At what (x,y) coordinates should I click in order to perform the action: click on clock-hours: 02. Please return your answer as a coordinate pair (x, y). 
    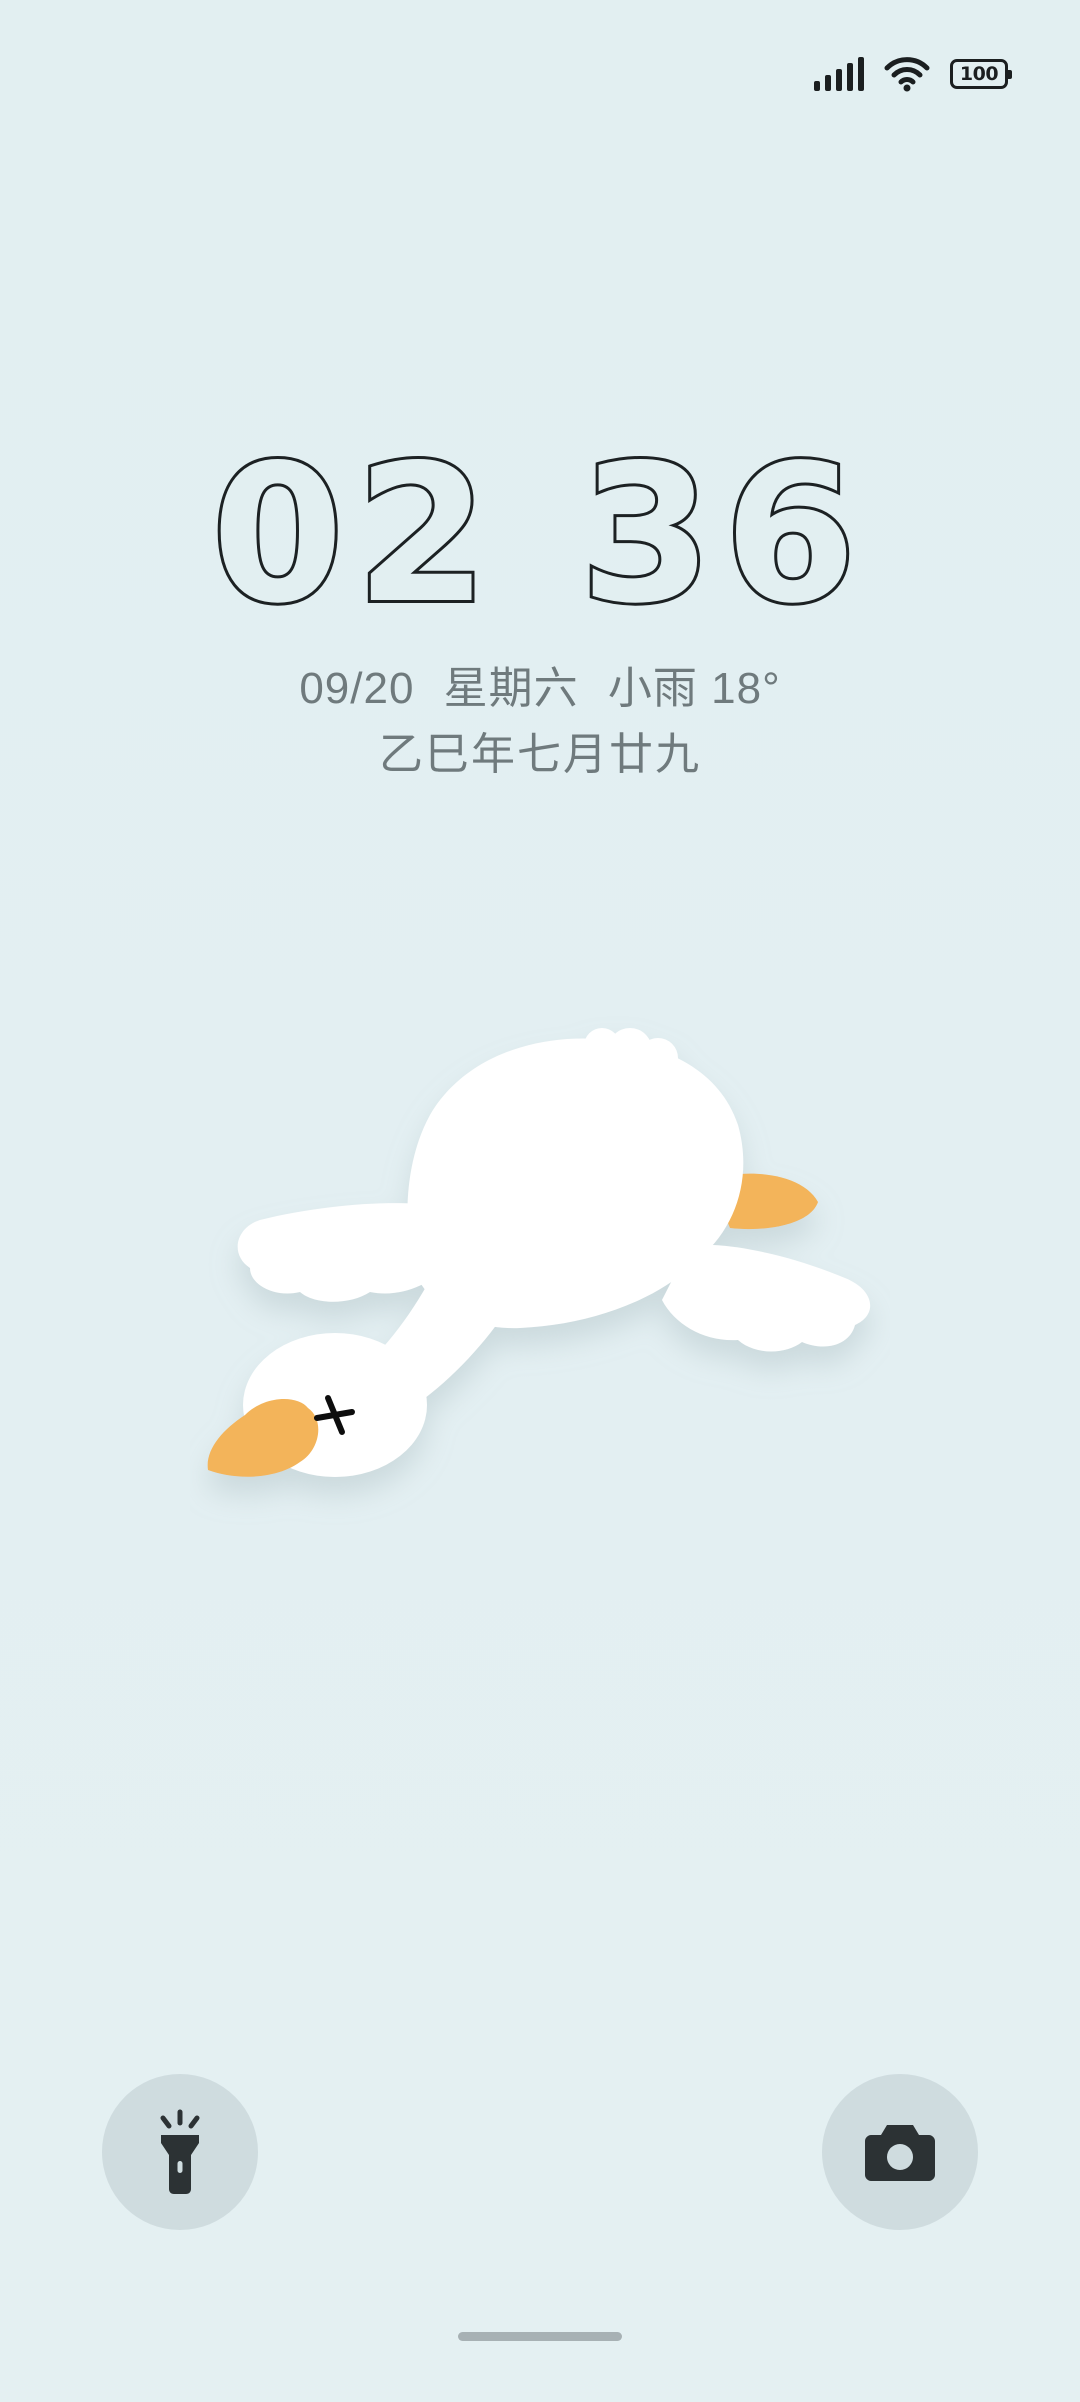
    Looking at the image, I should click on (354, 534).